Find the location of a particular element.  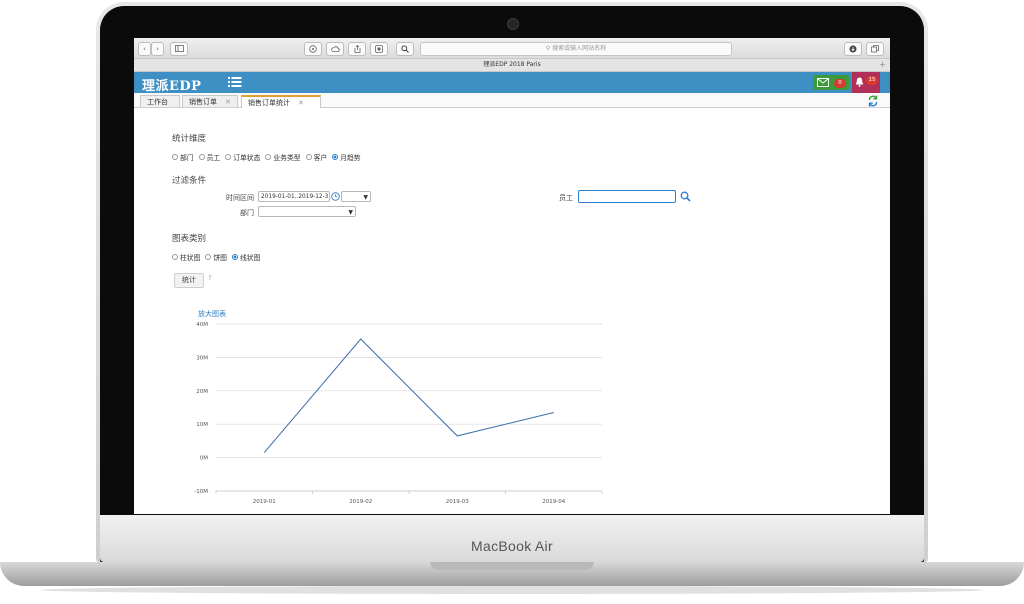

find-button is located at coordinates (405, 49).